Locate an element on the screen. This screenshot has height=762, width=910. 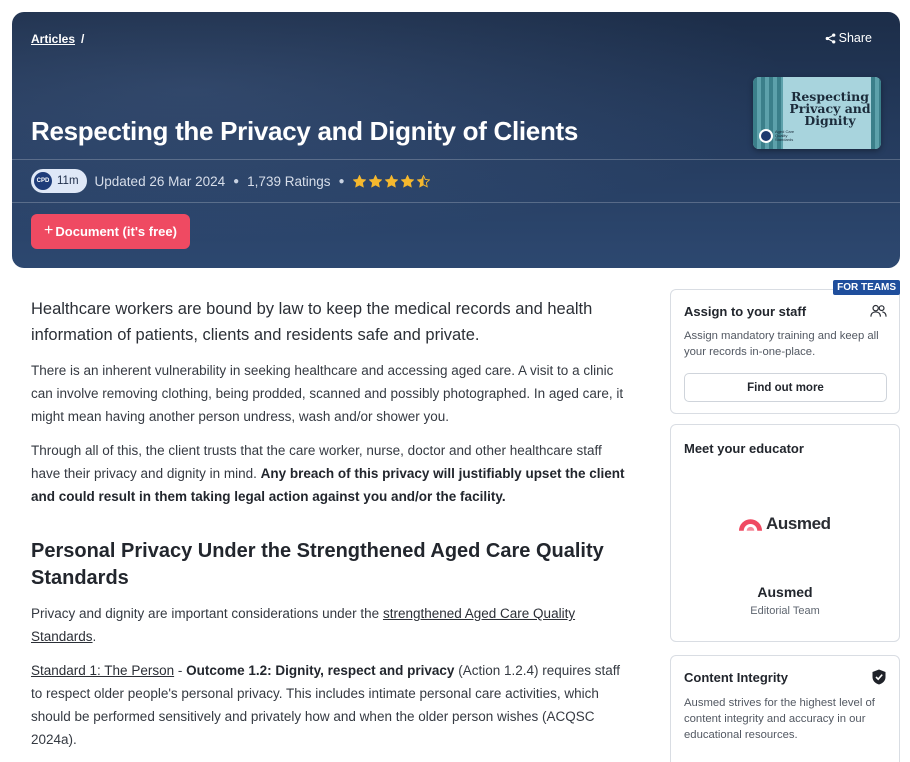
educator-name: Ausmed is located at coordinates (785, 592).